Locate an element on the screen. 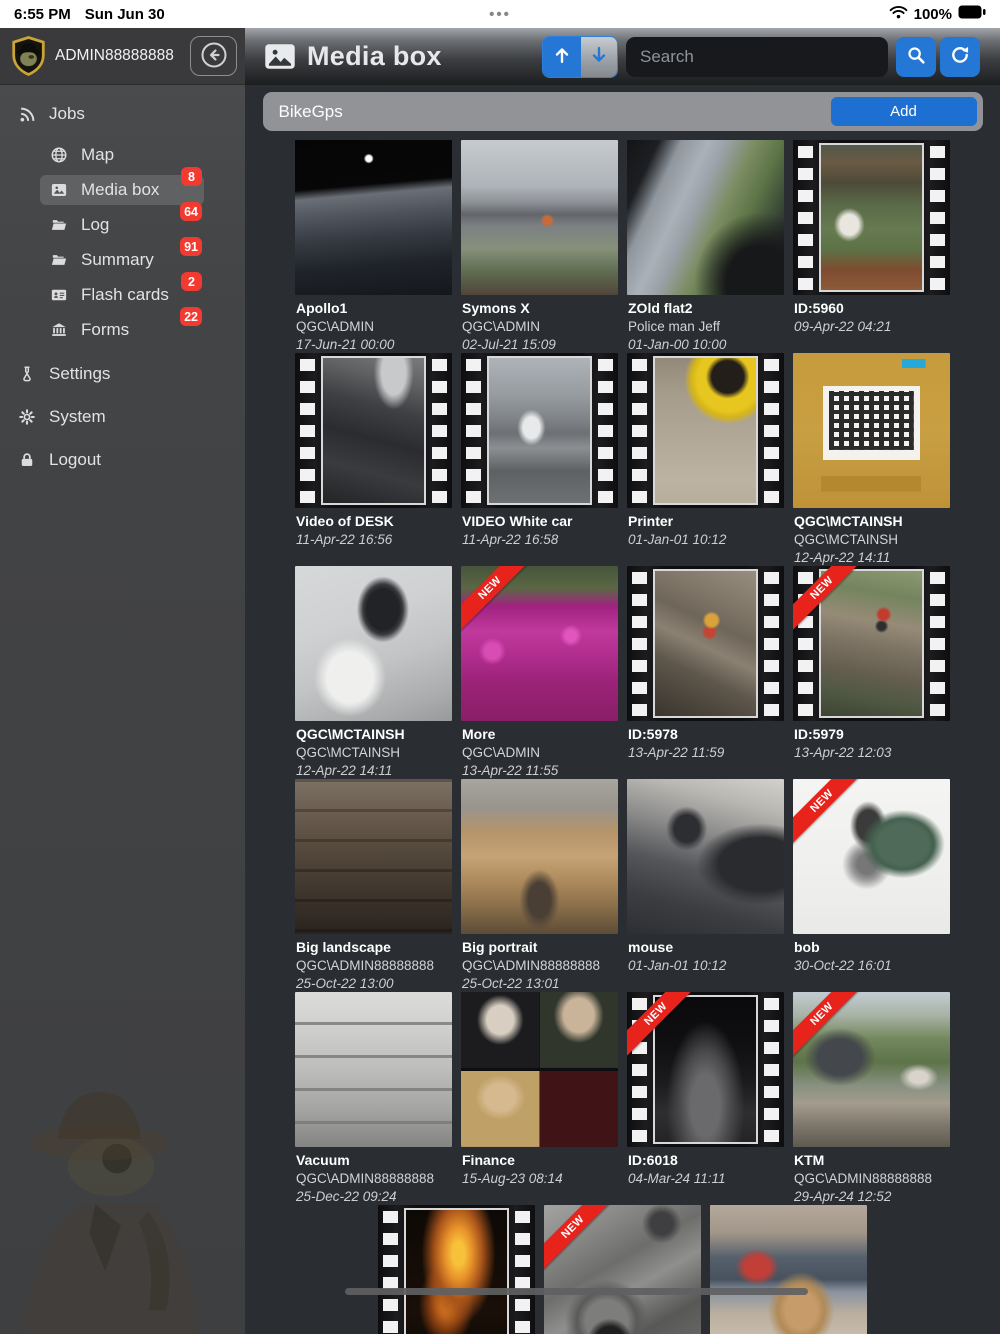 The image size is (1000, 1334). media-item: NEW KTM QGC\ADMIN88888888 29-Apr-24 12:52 is located at coordinates (871, 1098).